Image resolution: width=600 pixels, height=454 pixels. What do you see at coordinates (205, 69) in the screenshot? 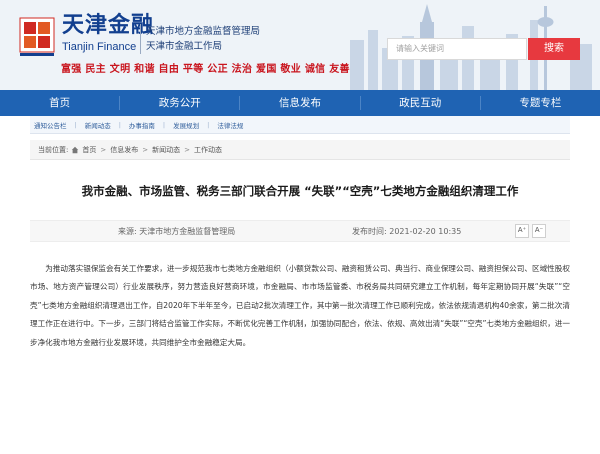
I see `core-values-slogan: 富强 民主 文明 和谐 自由 平等 公正 法治 爱国 敬业 诚信 友善` at bounding box center [205, 69].